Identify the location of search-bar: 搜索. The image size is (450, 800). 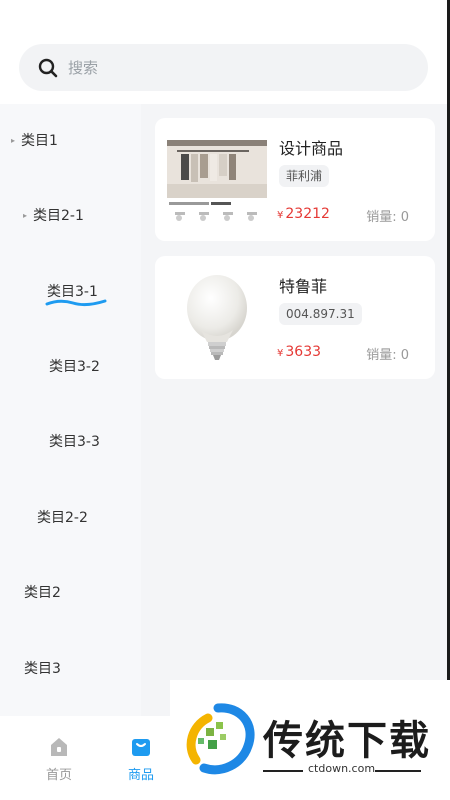
(223, 67).